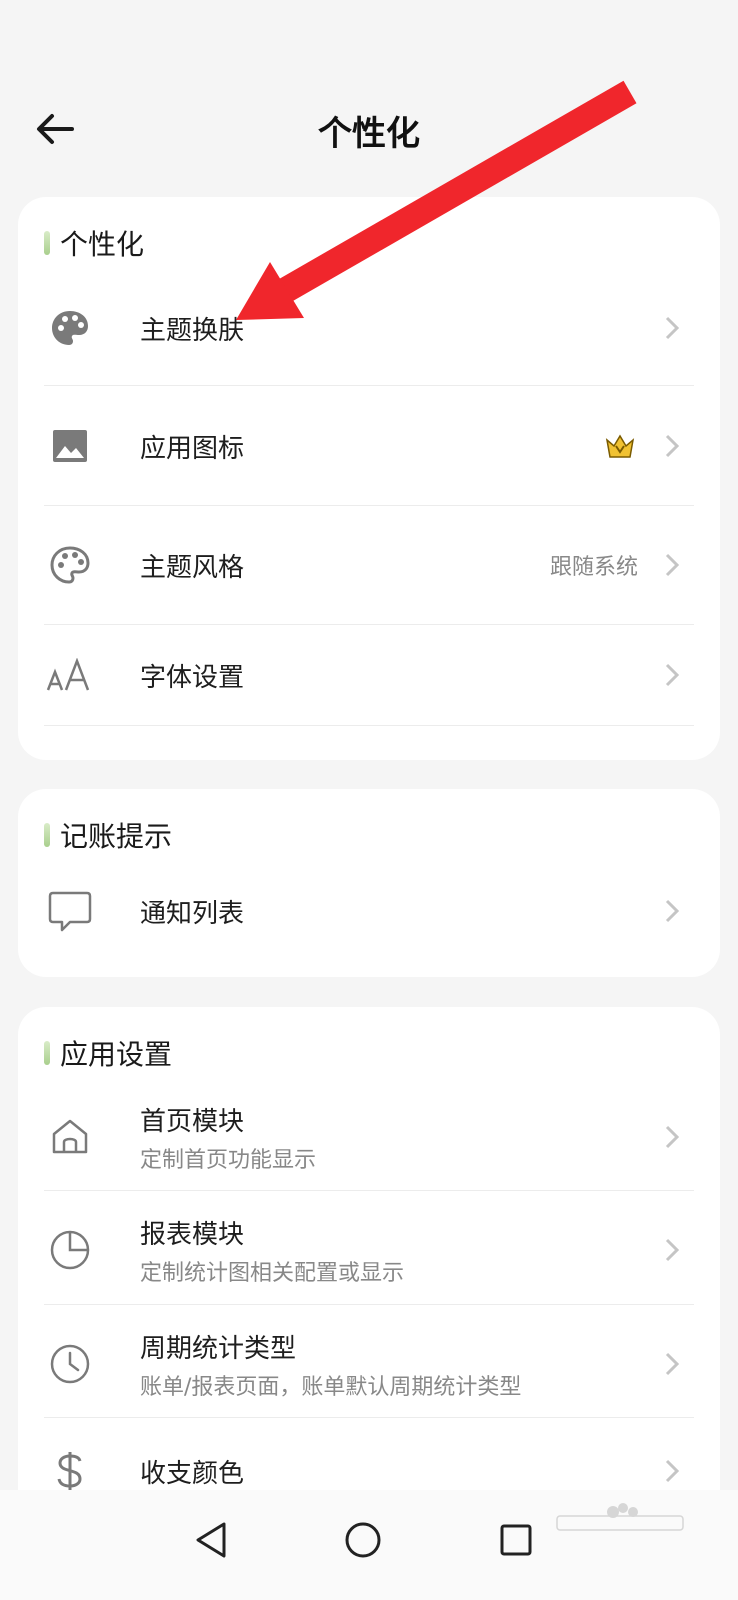 This screenshot has width=738, height=1600. I want to click on row-texts: 通知列表, so click(400, 911).